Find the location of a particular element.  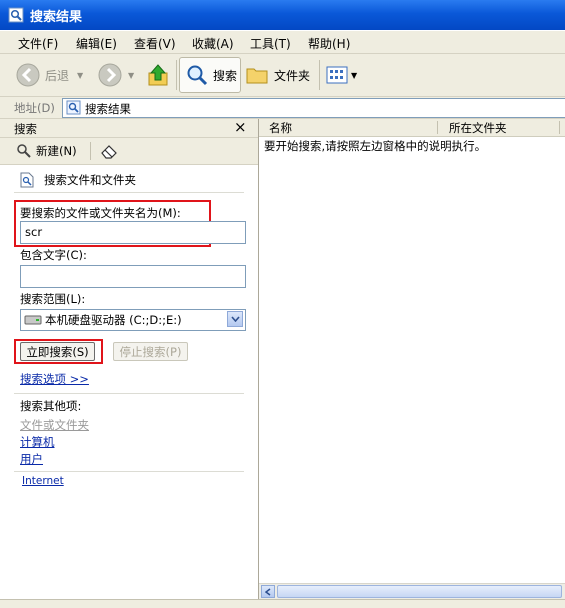

menu-favorites: 收藏(A) is located at coordinates (213, 43).